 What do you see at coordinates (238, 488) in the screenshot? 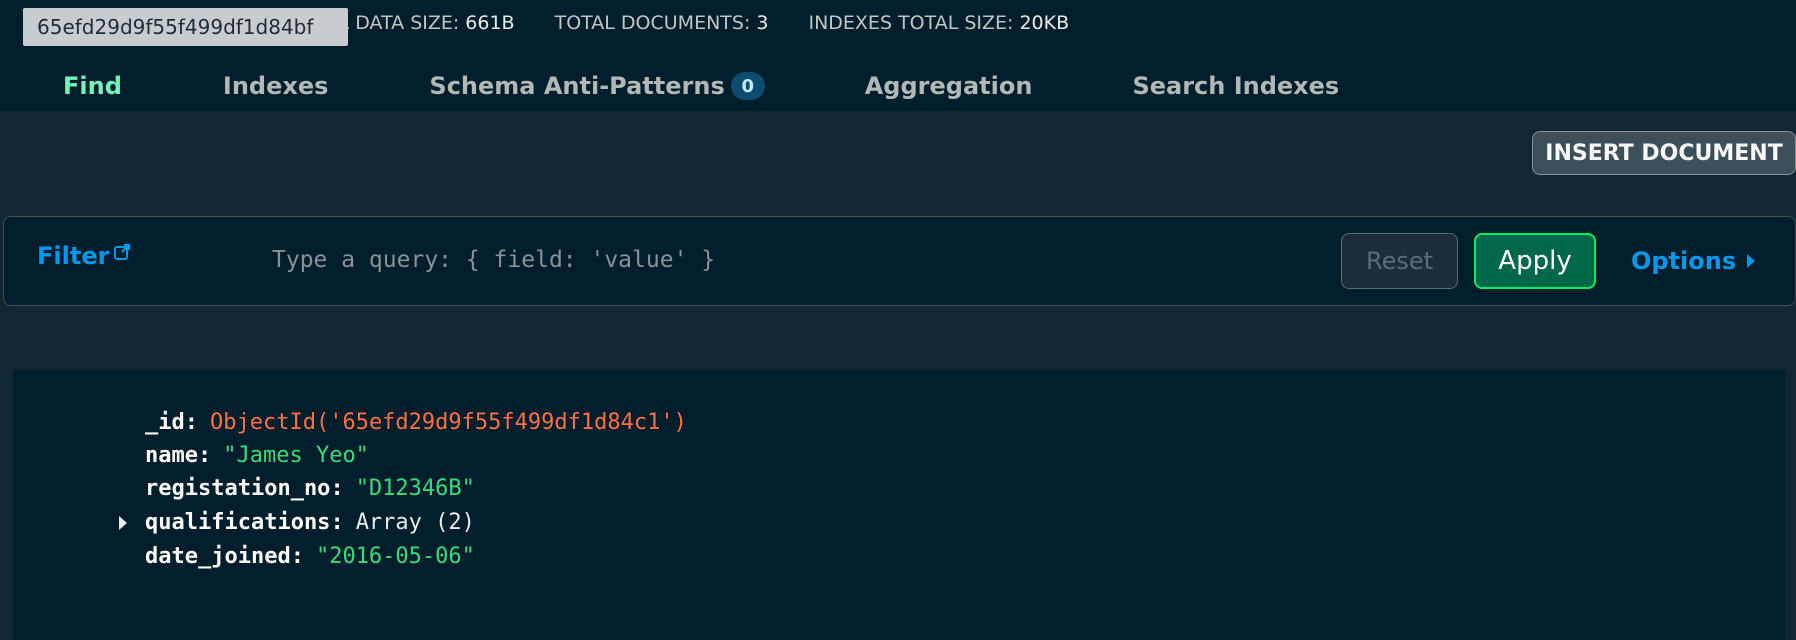
I see `field-key: registation_no` at bounding box center [238, 488].